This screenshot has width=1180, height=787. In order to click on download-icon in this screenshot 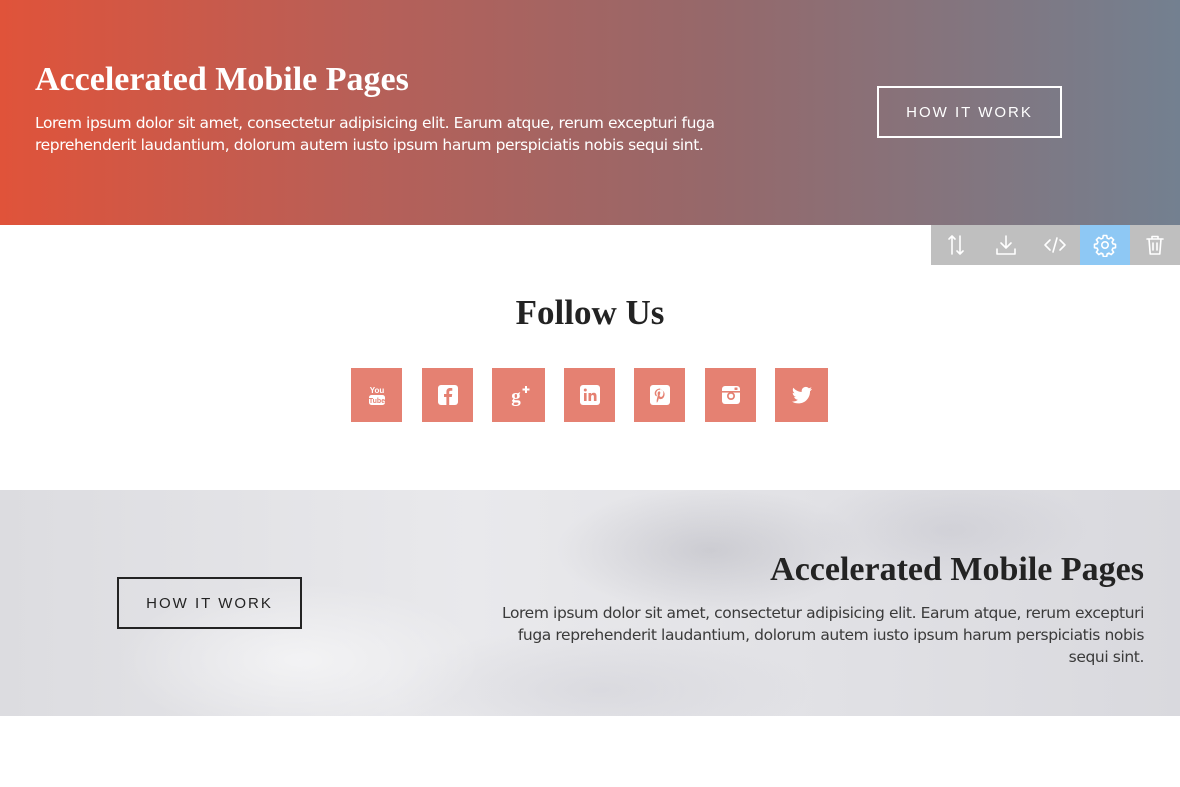, I will do `click(1005, 245)`.